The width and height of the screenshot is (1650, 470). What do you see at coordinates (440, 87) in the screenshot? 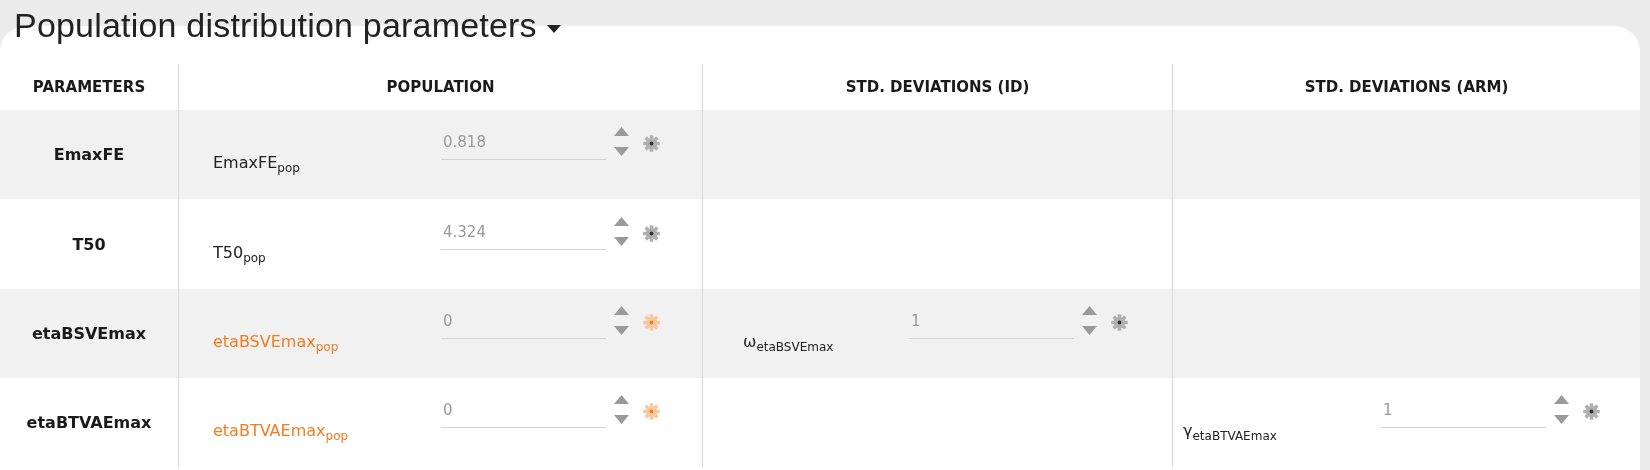
I see `column-header: POPULATION` at bounding box center [440, 87].